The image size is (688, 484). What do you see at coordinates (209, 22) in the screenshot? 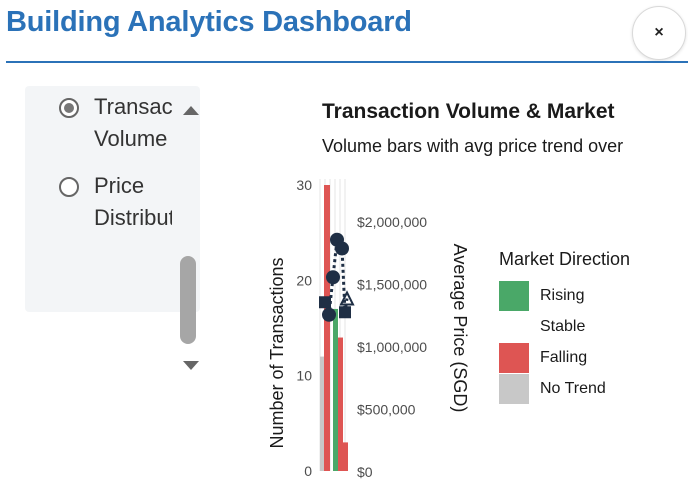
I see `page-title: Building Analytics Dashboard` at bounding box center [209, 22].